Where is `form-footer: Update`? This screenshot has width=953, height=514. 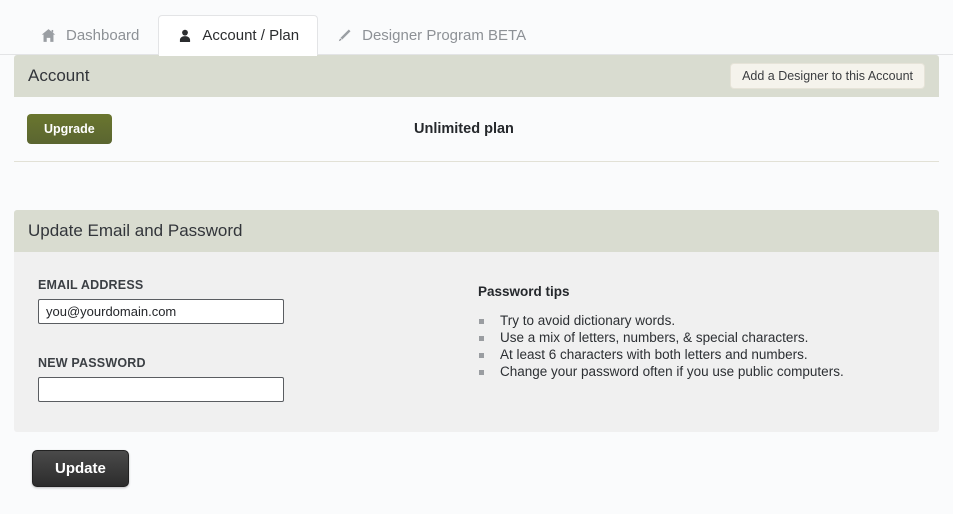
form-footer: Update is located at coordinates (476, 459).